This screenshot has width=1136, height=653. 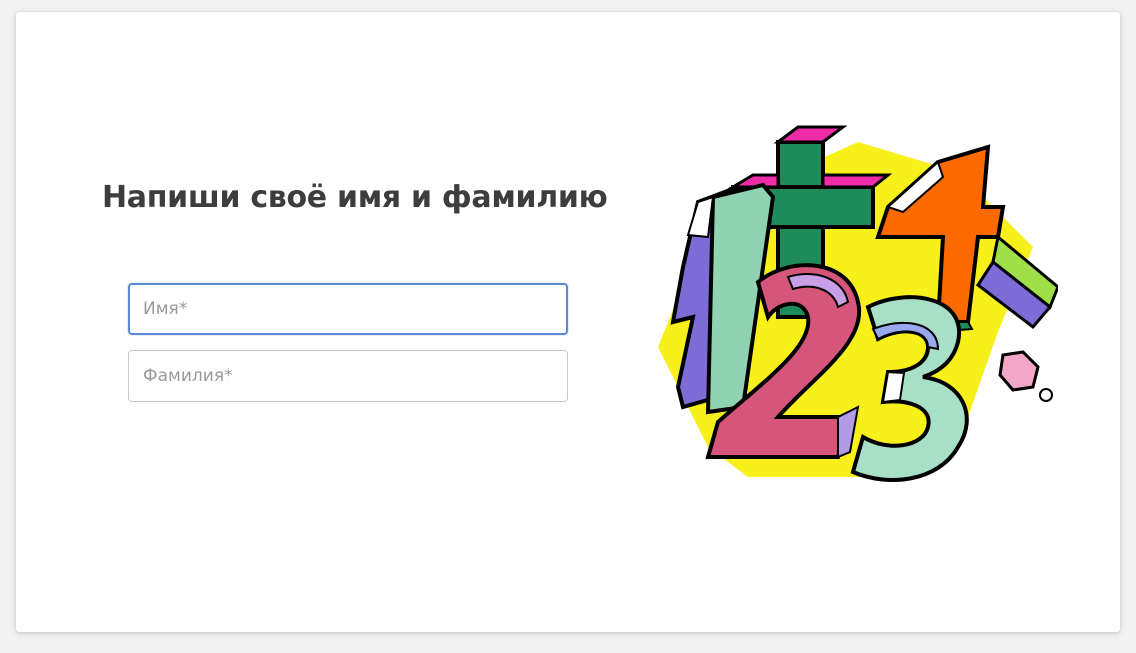 I want to click on first-name-input, so click(x=348, y=309).